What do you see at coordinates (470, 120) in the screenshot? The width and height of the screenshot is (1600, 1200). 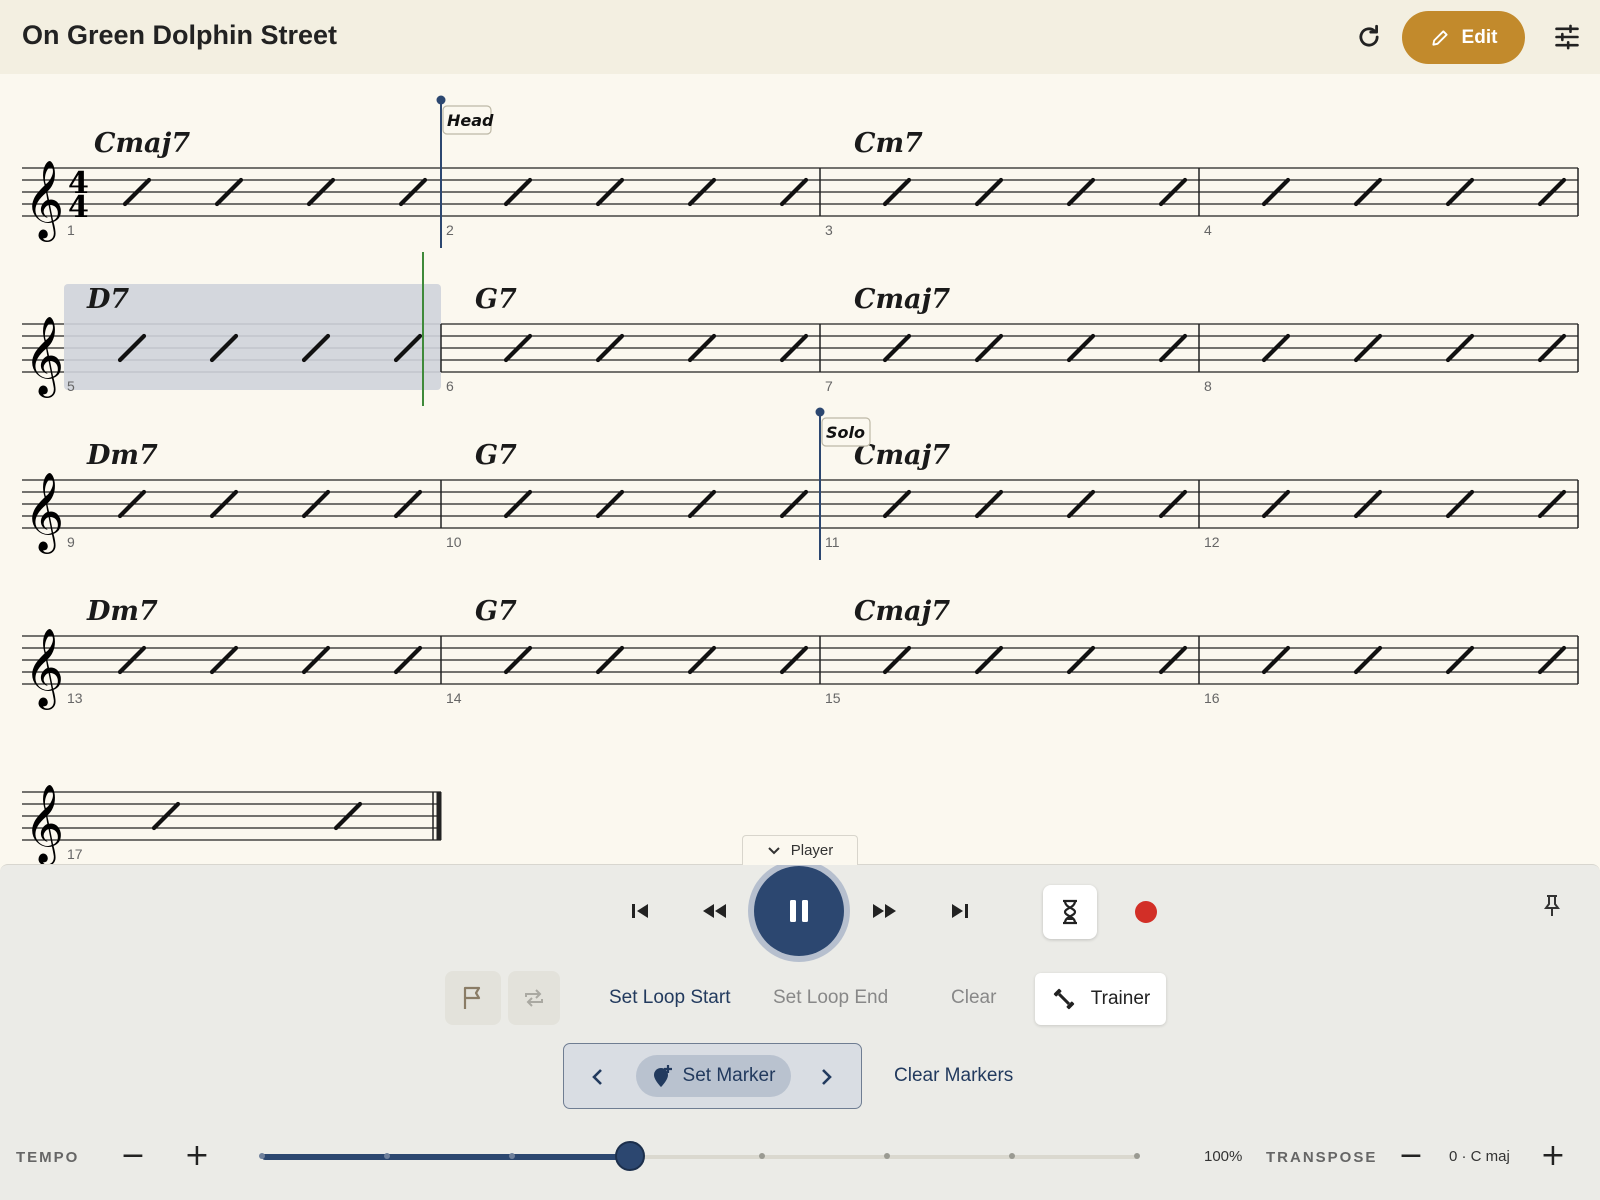 I see `marker-label: Head` at bounding box center [470, 120].